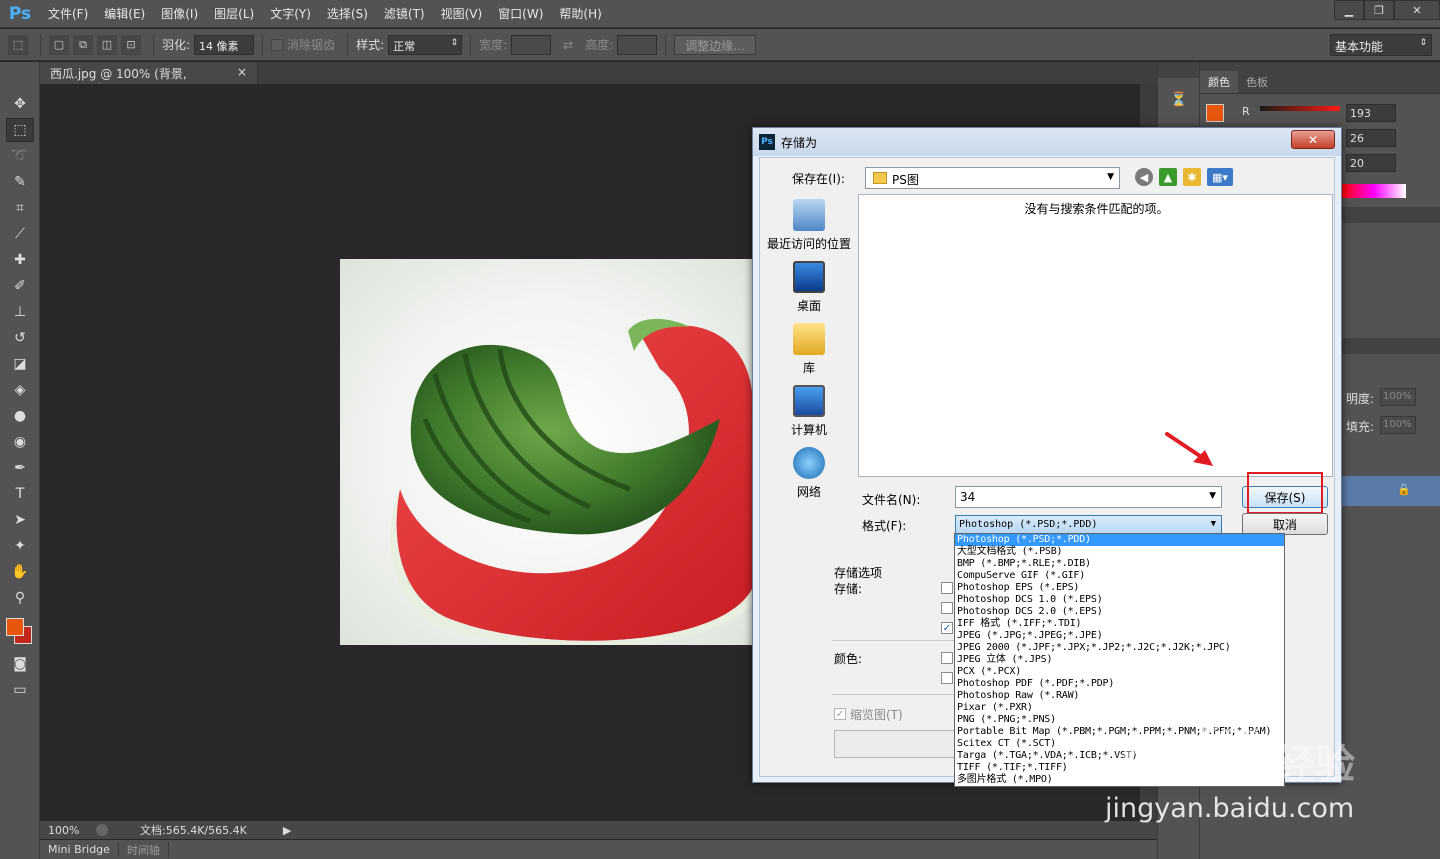 Image resolution: width=1440 pixels, height=859 pixels. I want to click on clone-stamp-tool-icon: ⊥, so click(20, 312).